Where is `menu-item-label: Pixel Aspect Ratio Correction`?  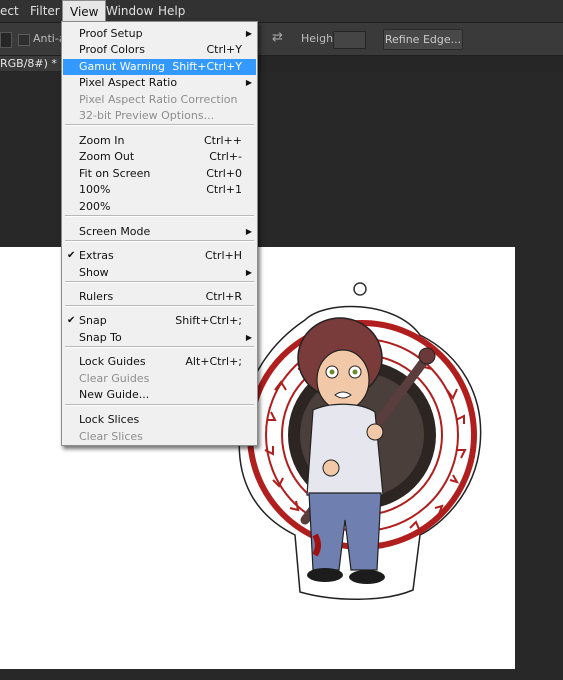
menu-item-label: Pixel Aspect Ratio Correction is located at coordinates (158, 99).